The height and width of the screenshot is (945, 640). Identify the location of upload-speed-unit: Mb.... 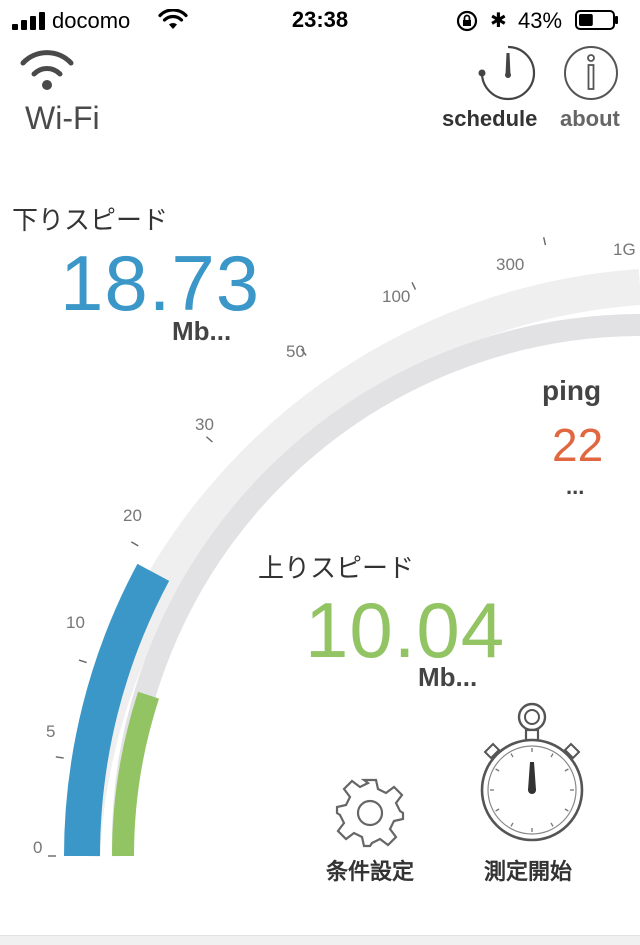
(448, 677).